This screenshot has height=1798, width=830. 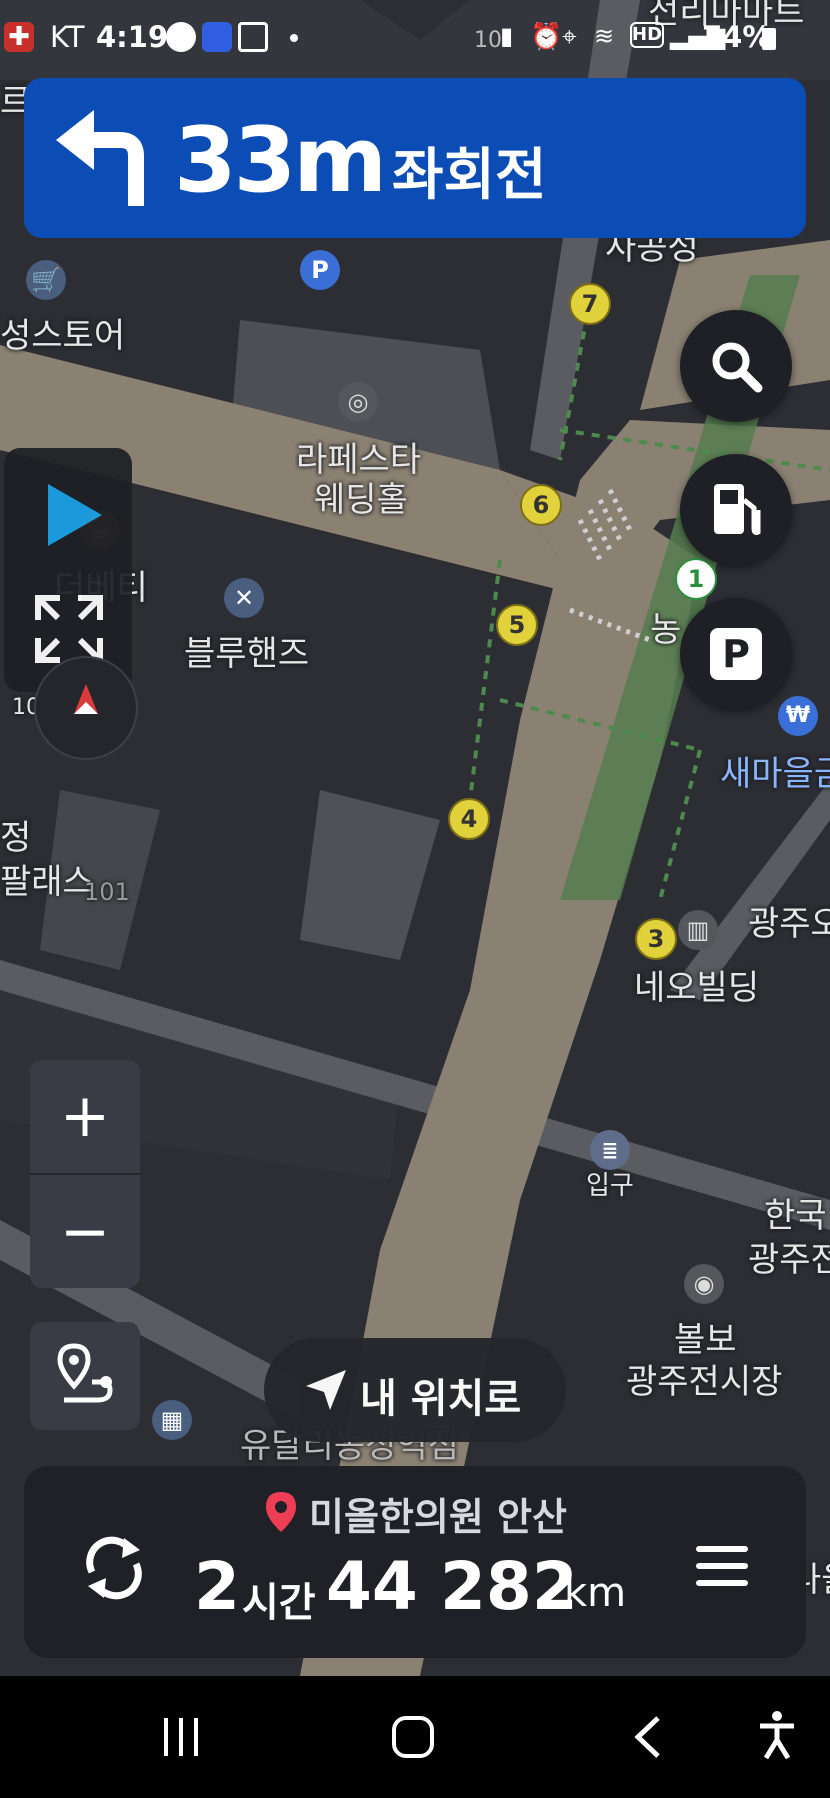 I want to click on map-label: 웨딩홀, so click(x=361, y=500).